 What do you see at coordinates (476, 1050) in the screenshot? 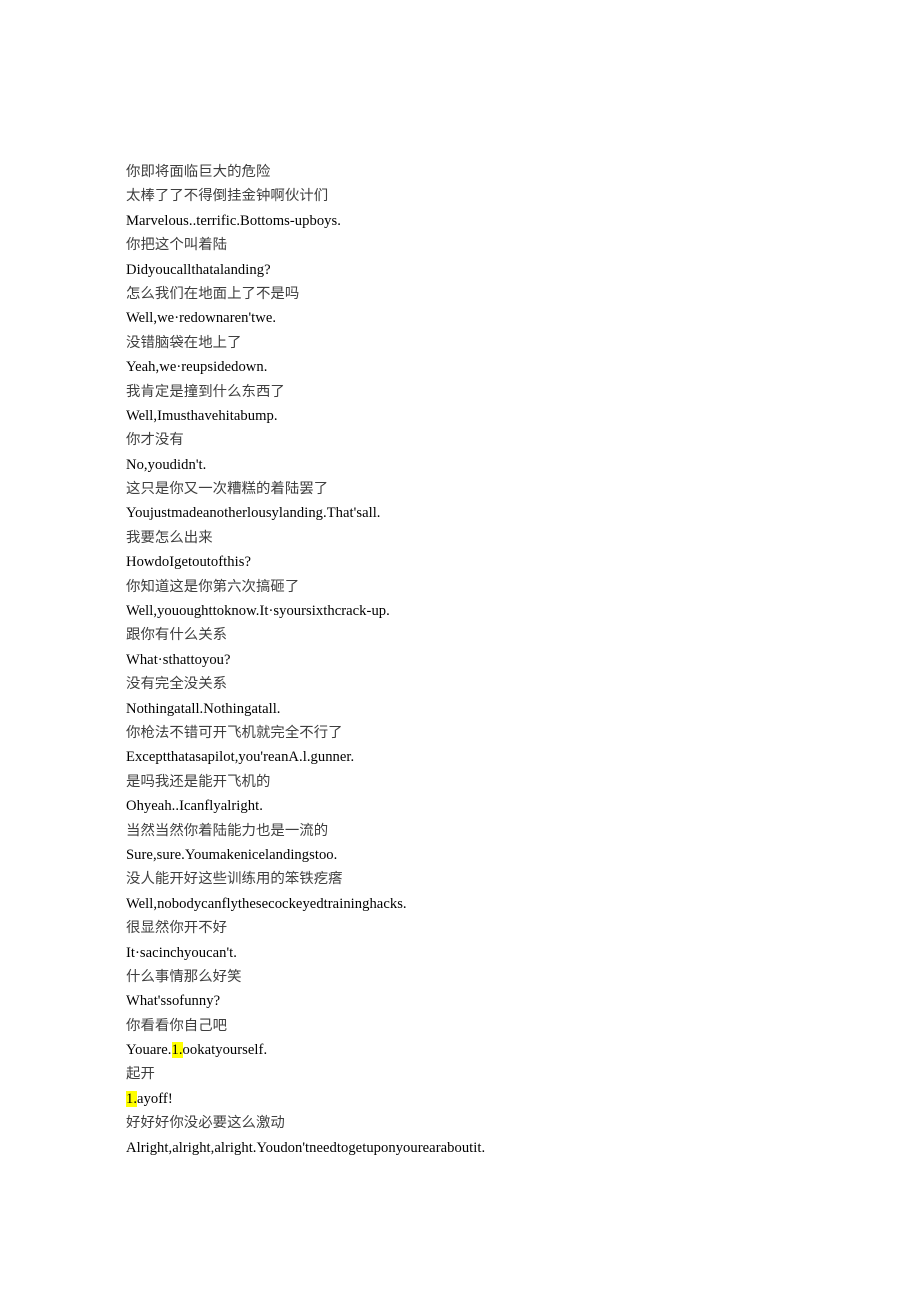
I see `subtitle-line-english: Youare.1.ookatyourself.` at bounding box center [476, 1050].